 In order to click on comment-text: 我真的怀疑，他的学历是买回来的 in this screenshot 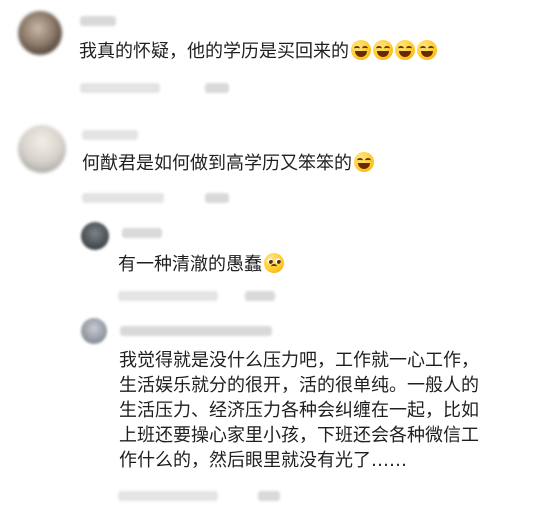, I will do `click(258, 51)`.